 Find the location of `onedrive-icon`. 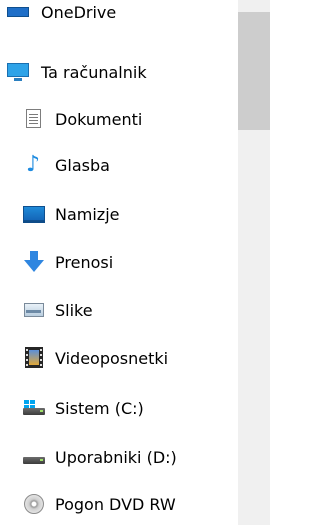

onedrive-icon is located at coordinates (18, 12).